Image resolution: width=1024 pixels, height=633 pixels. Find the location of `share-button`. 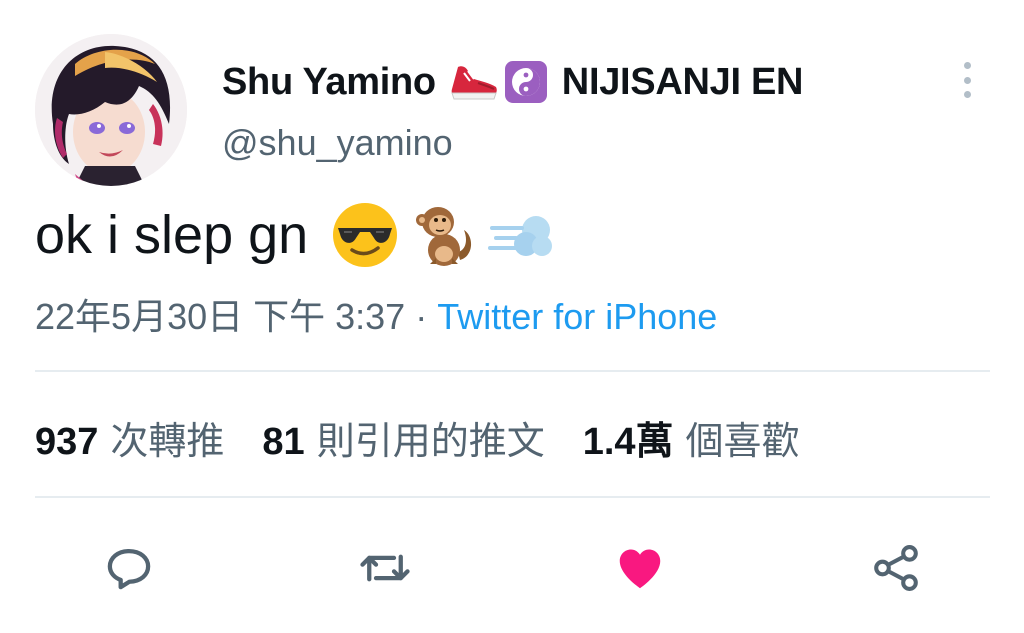

share-button is located at coordinates (896, 568).